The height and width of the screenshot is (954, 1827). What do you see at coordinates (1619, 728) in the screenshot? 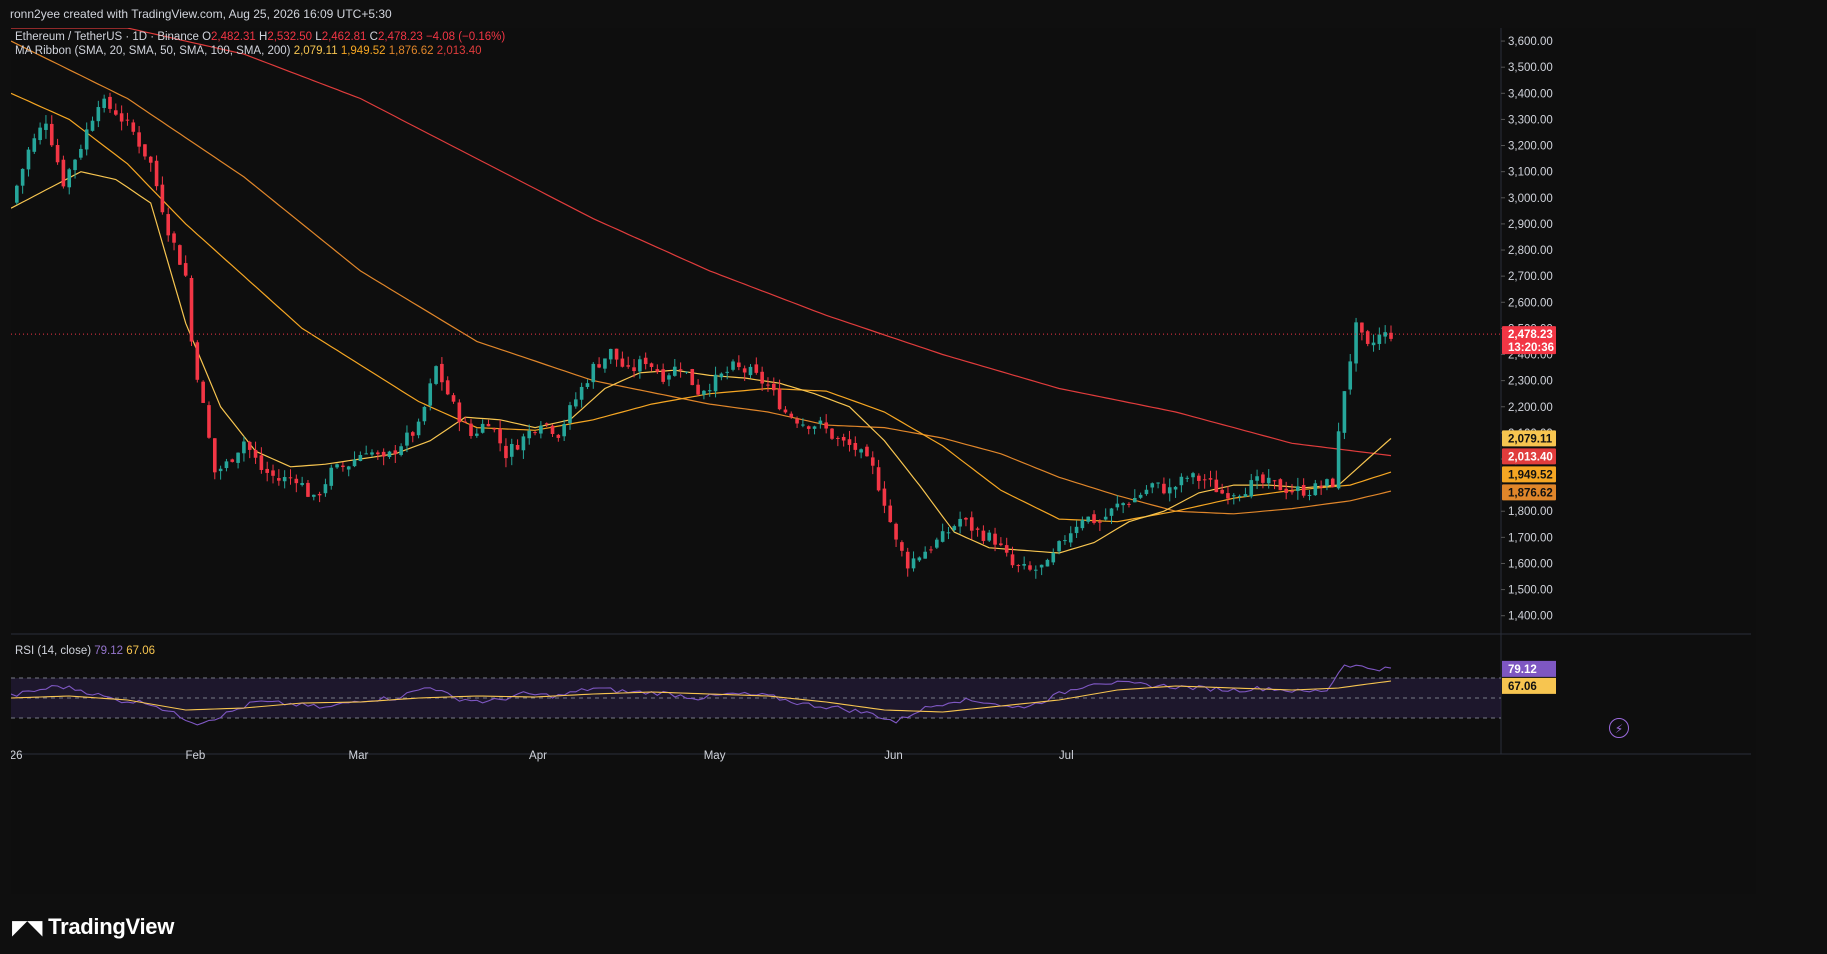
I see `lightning-bolt-icon: ⚡` at bounding box center [1619, 728].